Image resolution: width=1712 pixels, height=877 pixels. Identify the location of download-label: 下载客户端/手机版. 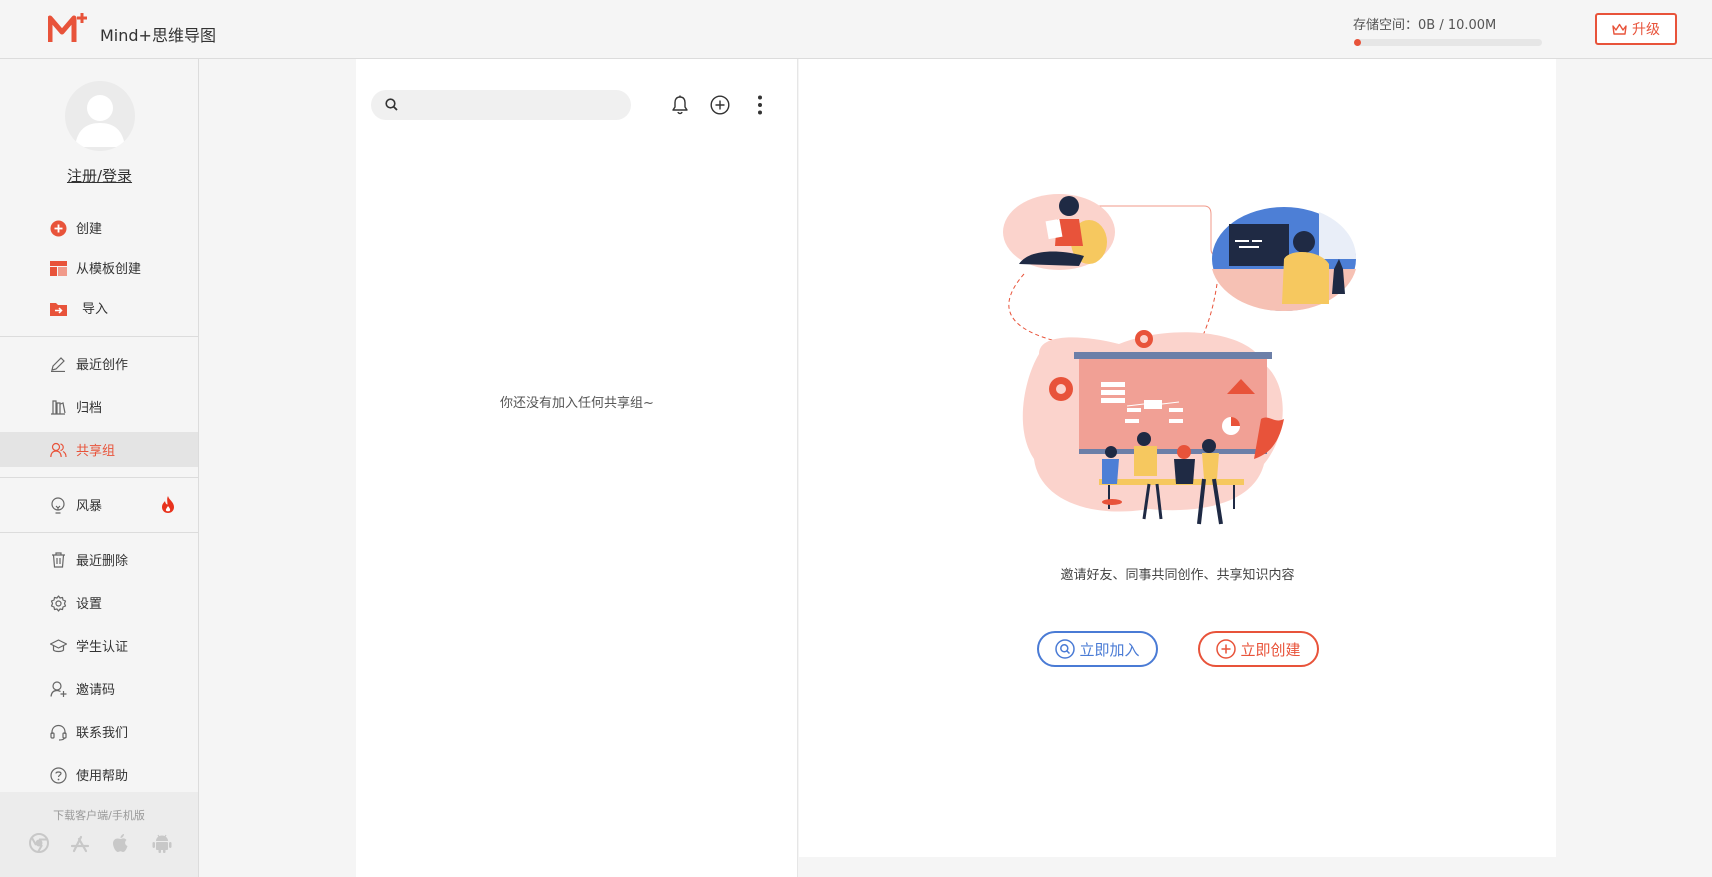
(99, 815).